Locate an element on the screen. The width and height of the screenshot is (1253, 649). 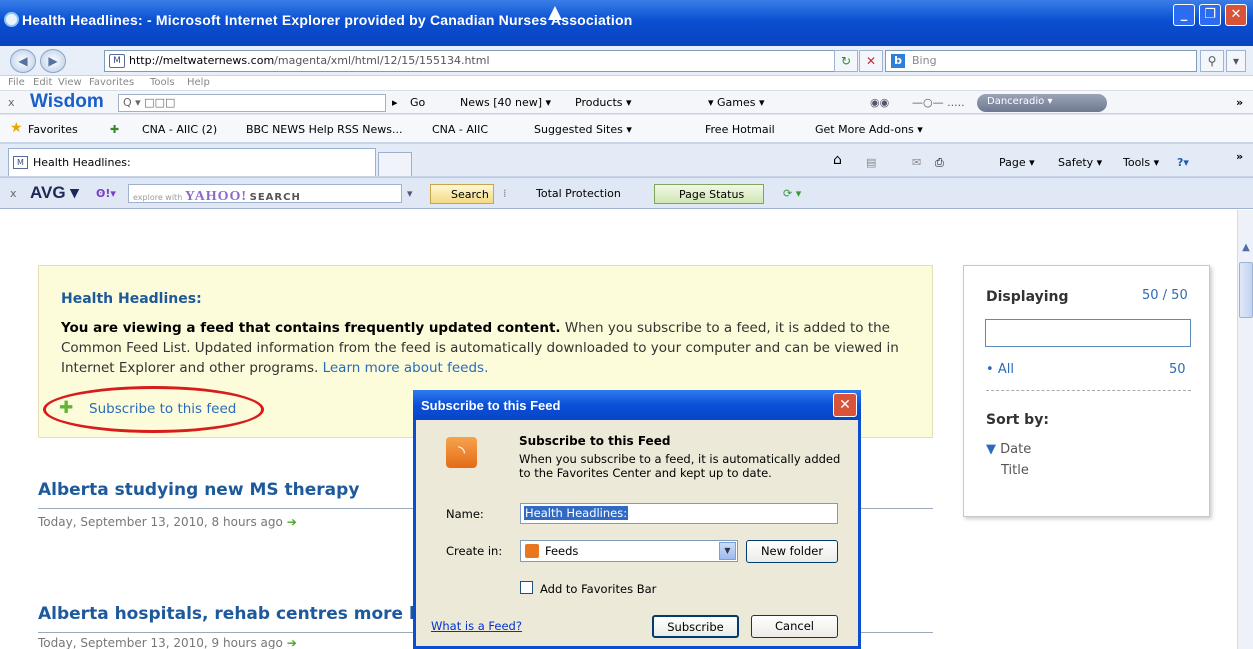
bing-icon: b is located at coordinates (898, 61).